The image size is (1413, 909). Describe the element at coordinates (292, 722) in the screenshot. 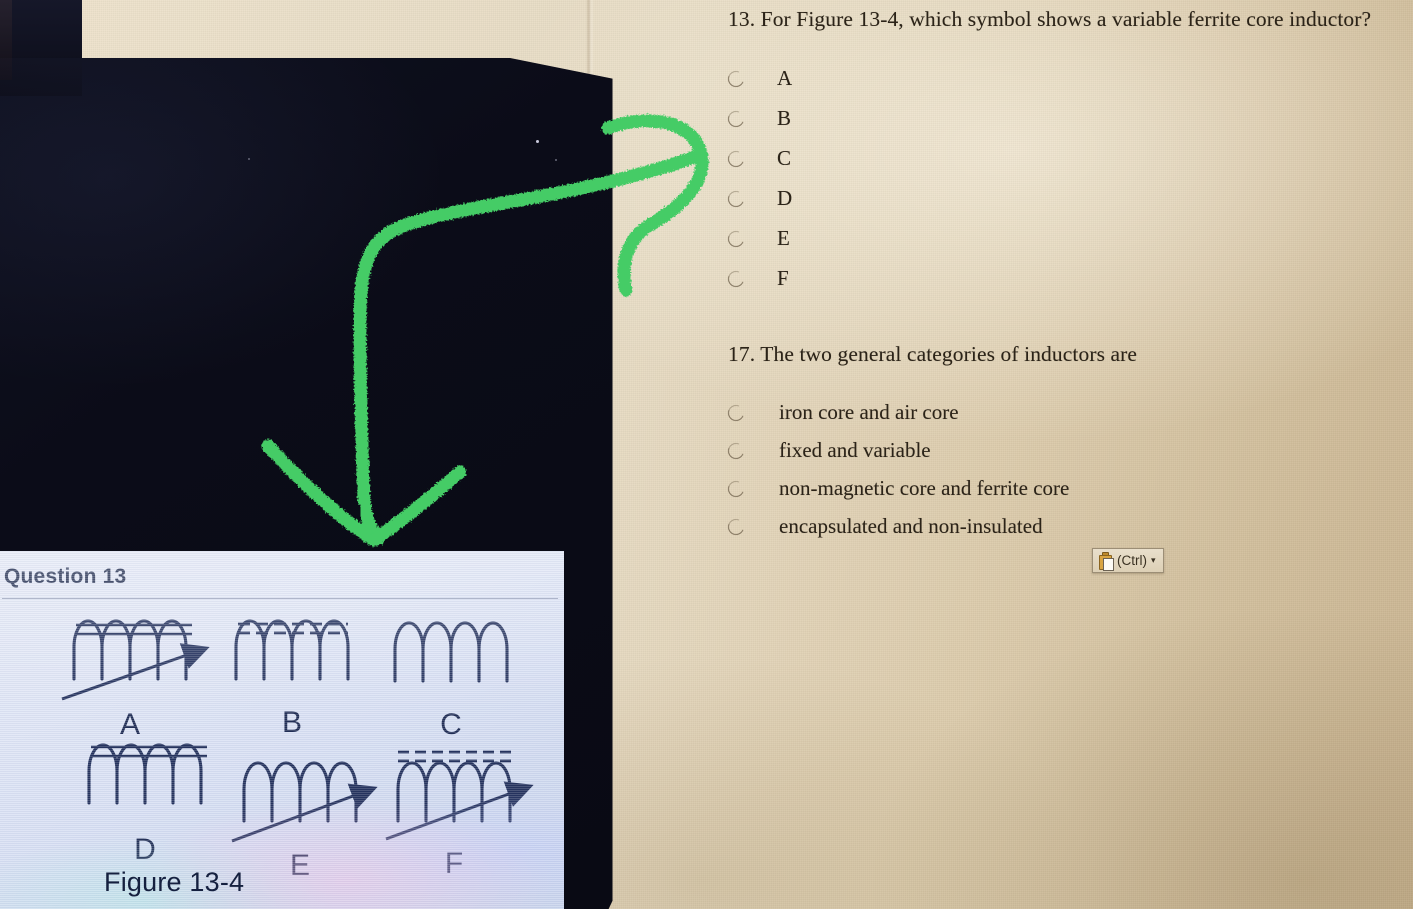

I see `svg-text: B` at that location.